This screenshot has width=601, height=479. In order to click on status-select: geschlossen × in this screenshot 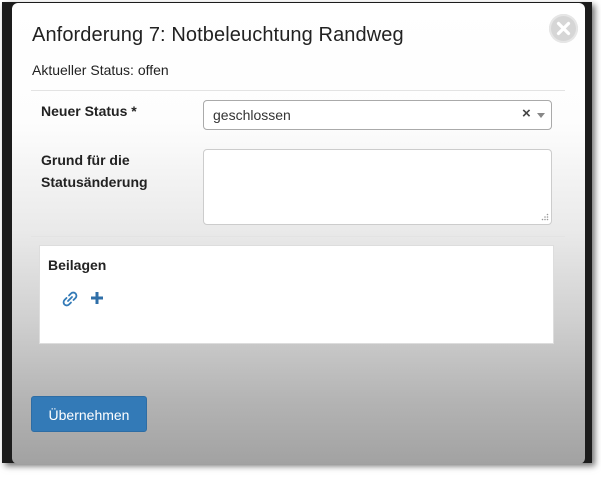, I will do `click(377, 115)`.